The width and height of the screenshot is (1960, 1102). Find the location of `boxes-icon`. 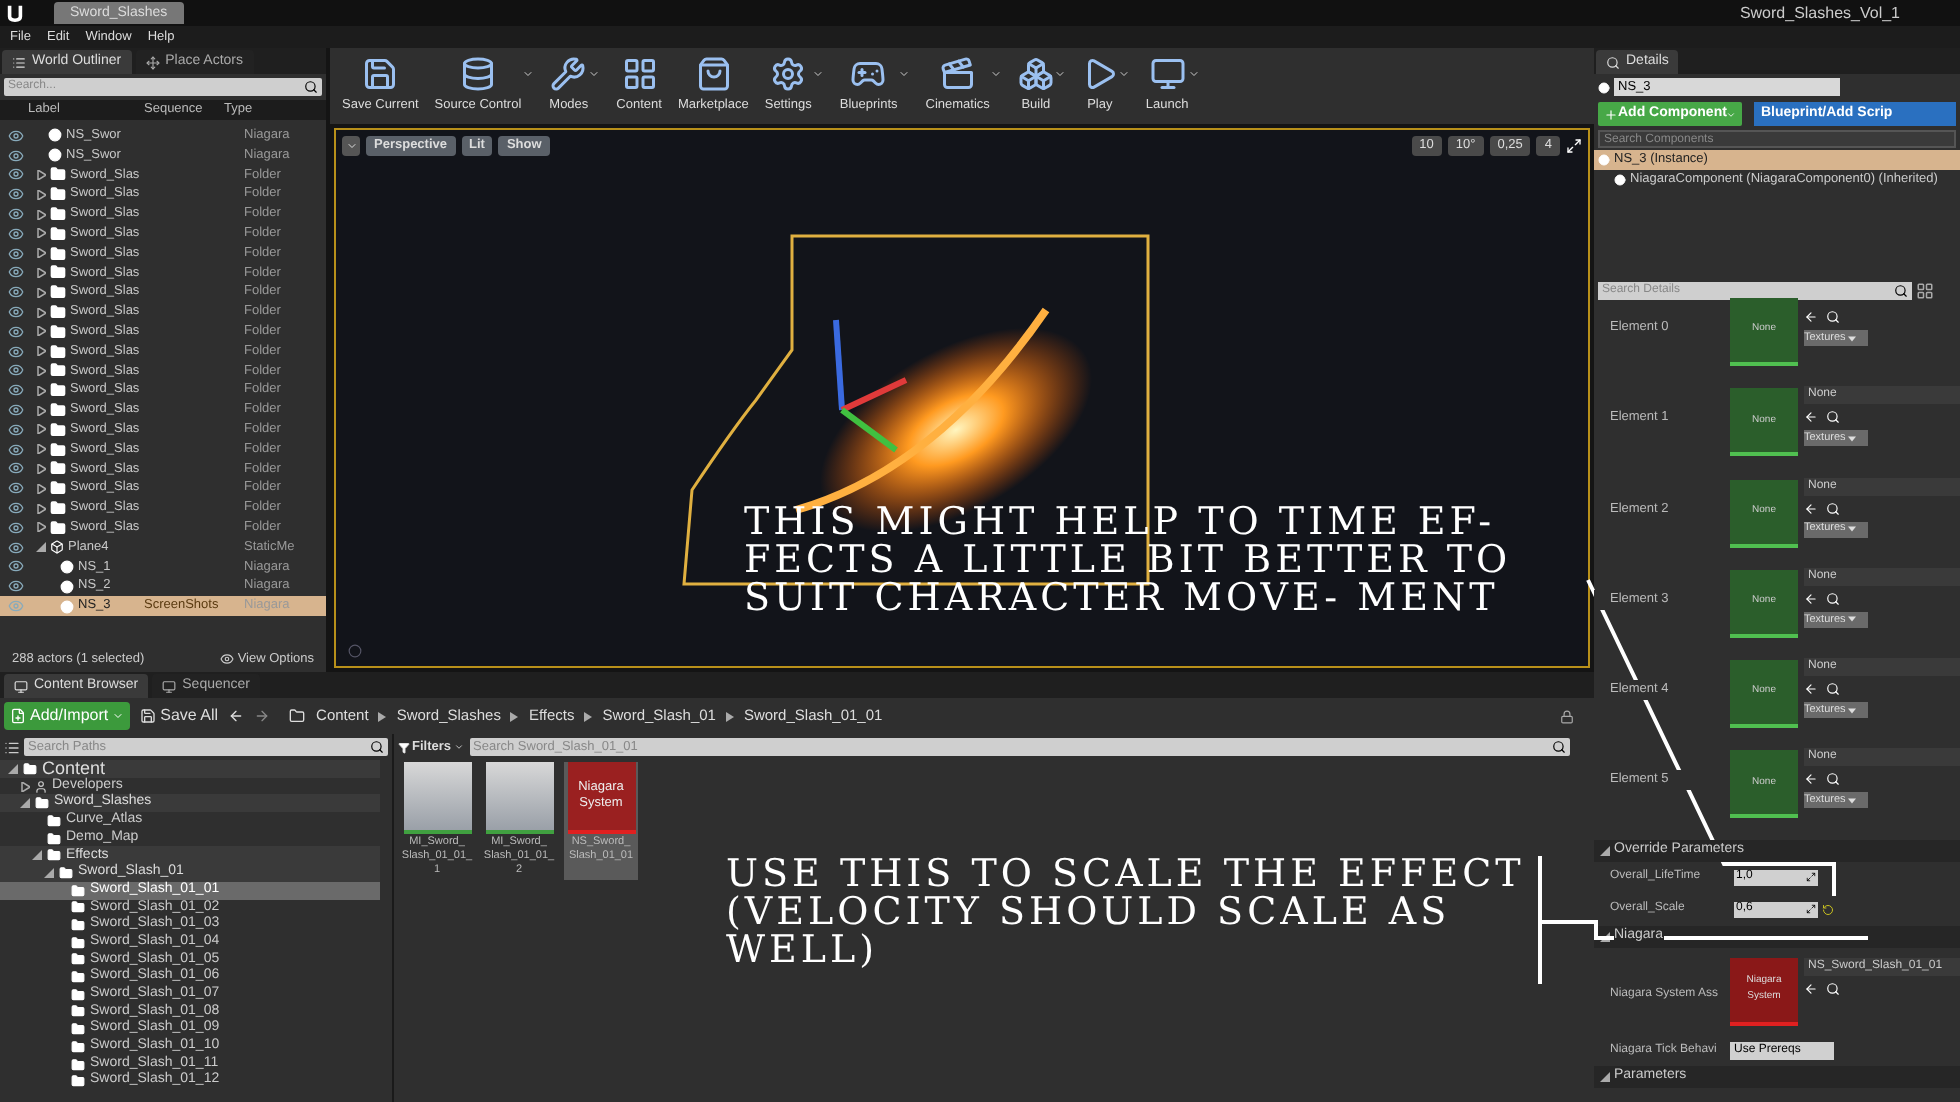

boxes-icon is located at coordinates (1035, 74).